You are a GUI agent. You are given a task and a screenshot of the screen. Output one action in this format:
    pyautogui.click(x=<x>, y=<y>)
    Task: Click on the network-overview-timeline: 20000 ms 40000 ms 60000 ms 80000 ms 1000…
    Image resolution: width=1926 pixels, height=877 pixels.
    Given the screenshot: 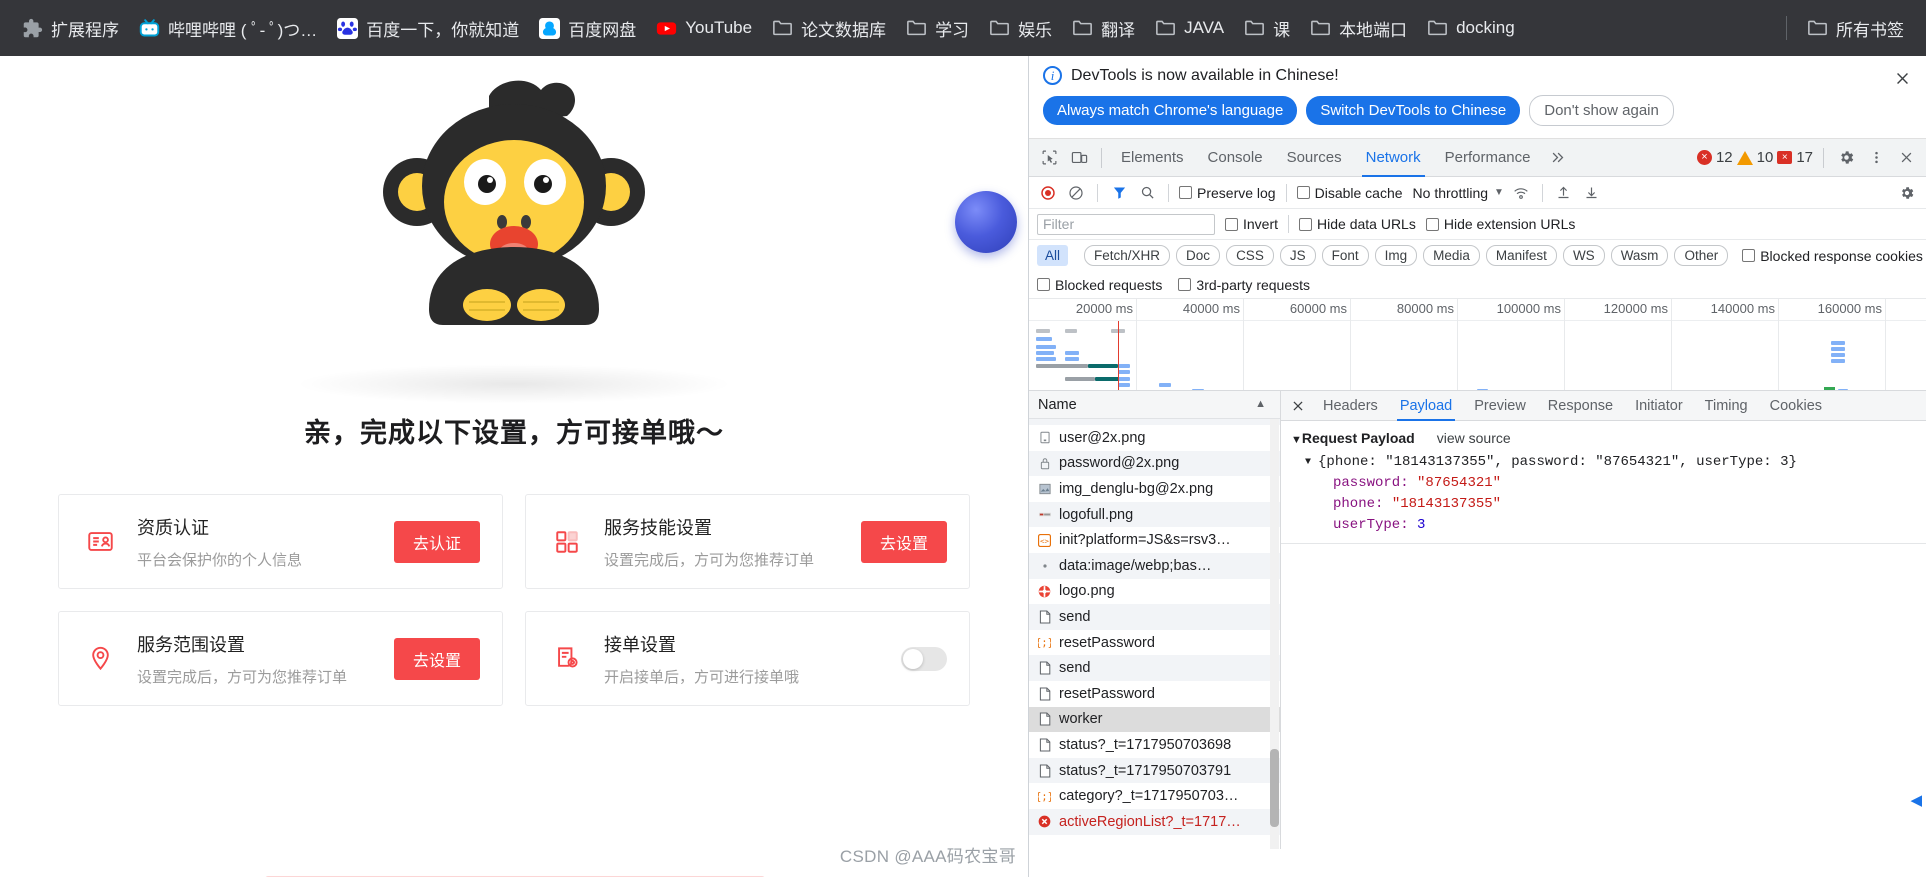 What is the action you would take?
    pyautogui.click(x=1477, y=345)
    